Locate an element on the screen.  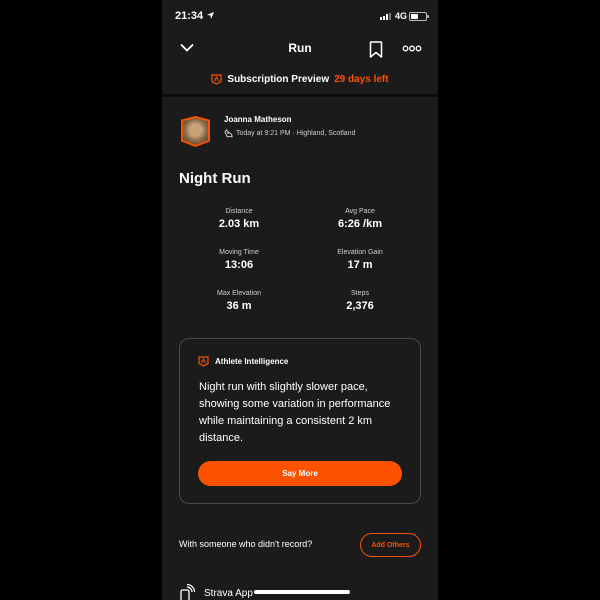
home-indicator is located at coordinates (302, 592).